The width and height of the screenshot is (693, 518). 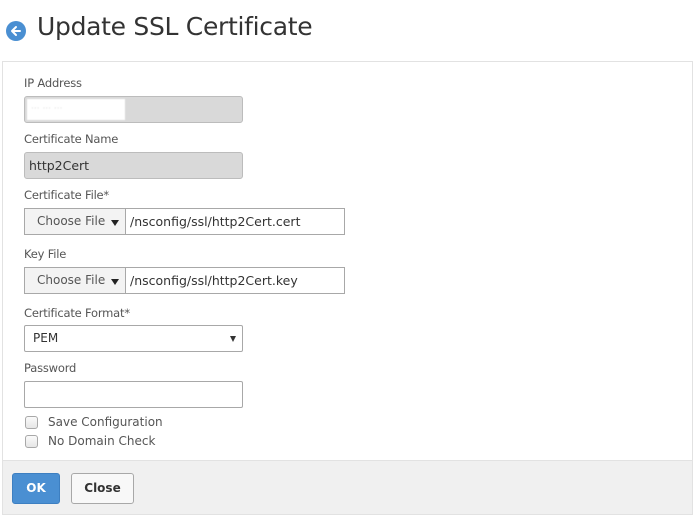 I want to click on key-choose-file-button: Choose File, so click(x=75, y=280).